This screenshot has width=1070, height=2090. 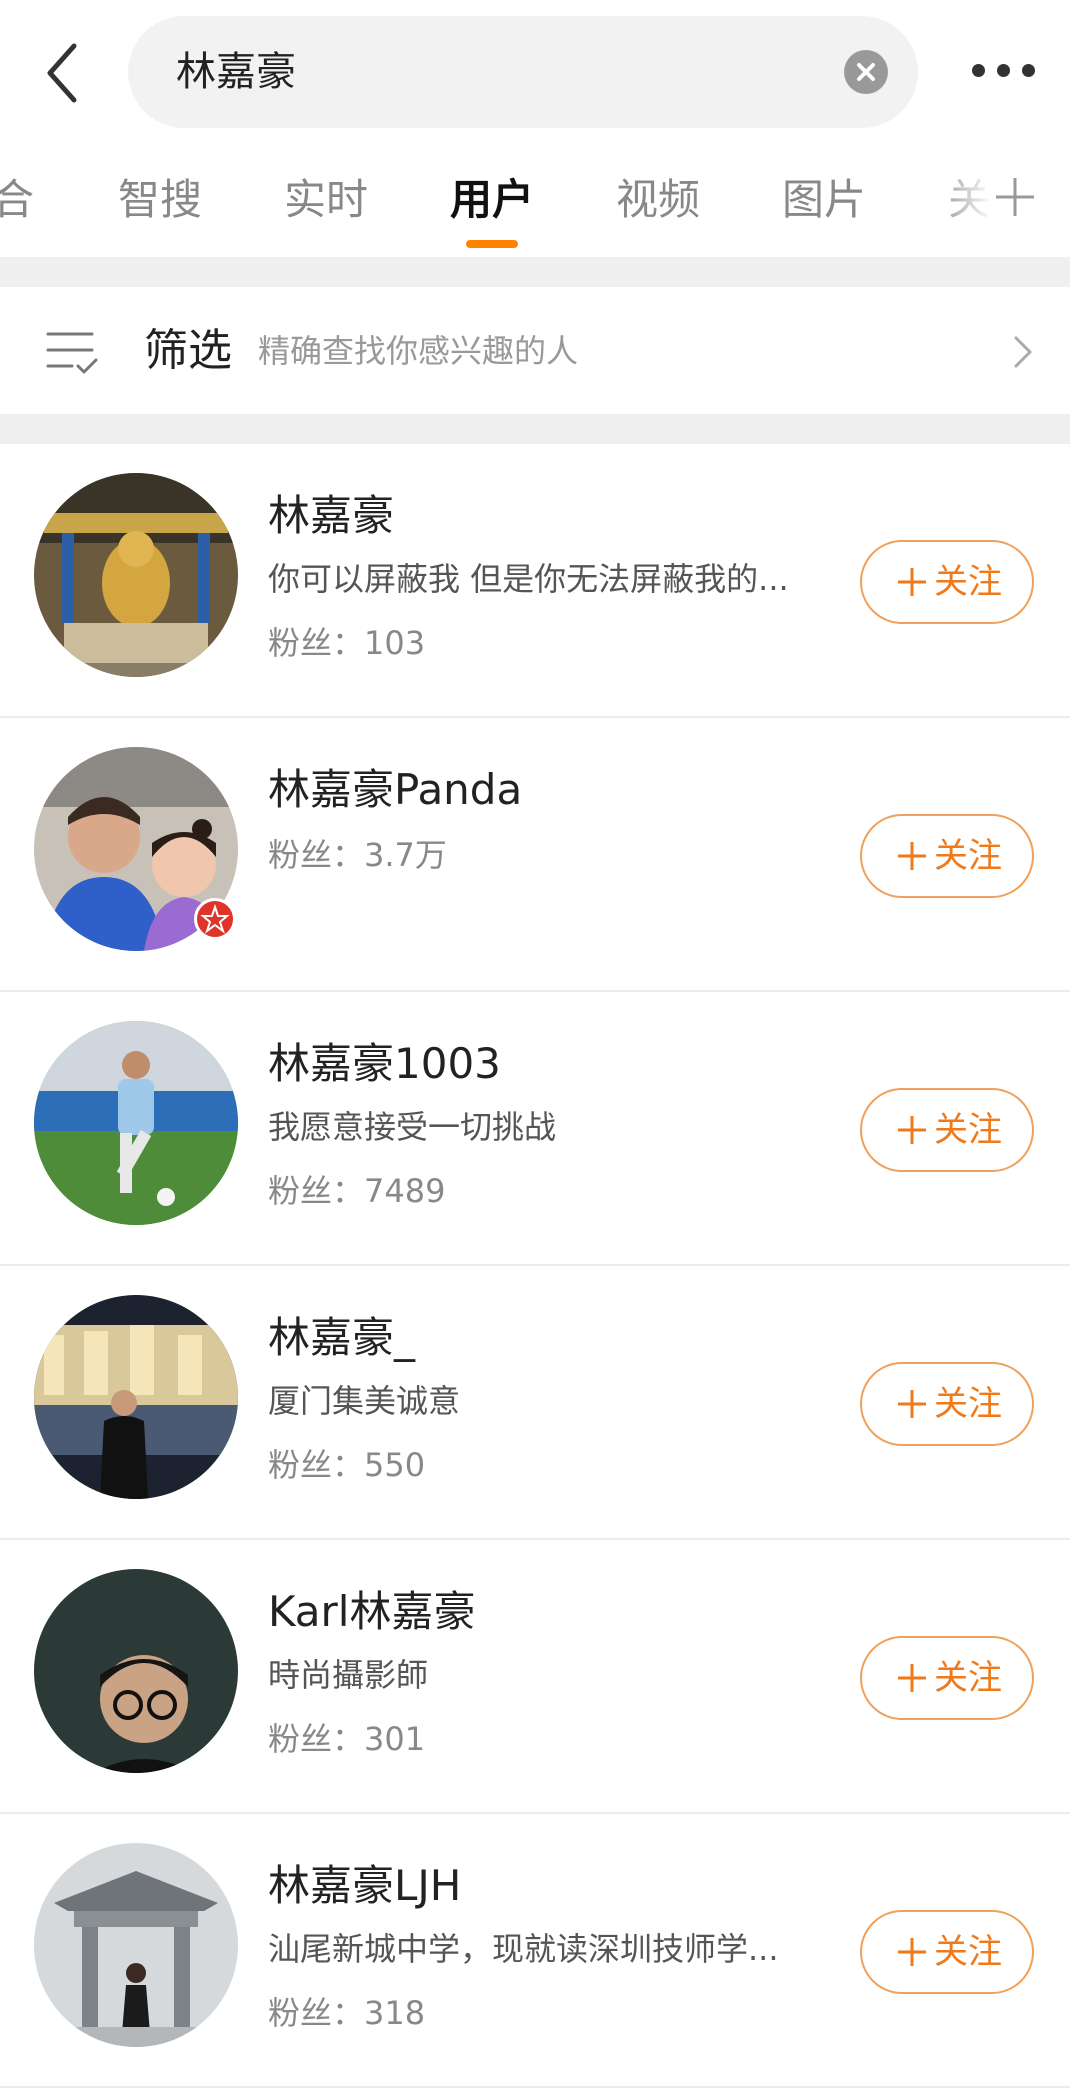 What do you see at coordinates (326, 196) in the screenshot?
I see `tab-realtime: 实时` at bounding box center [326, 196].